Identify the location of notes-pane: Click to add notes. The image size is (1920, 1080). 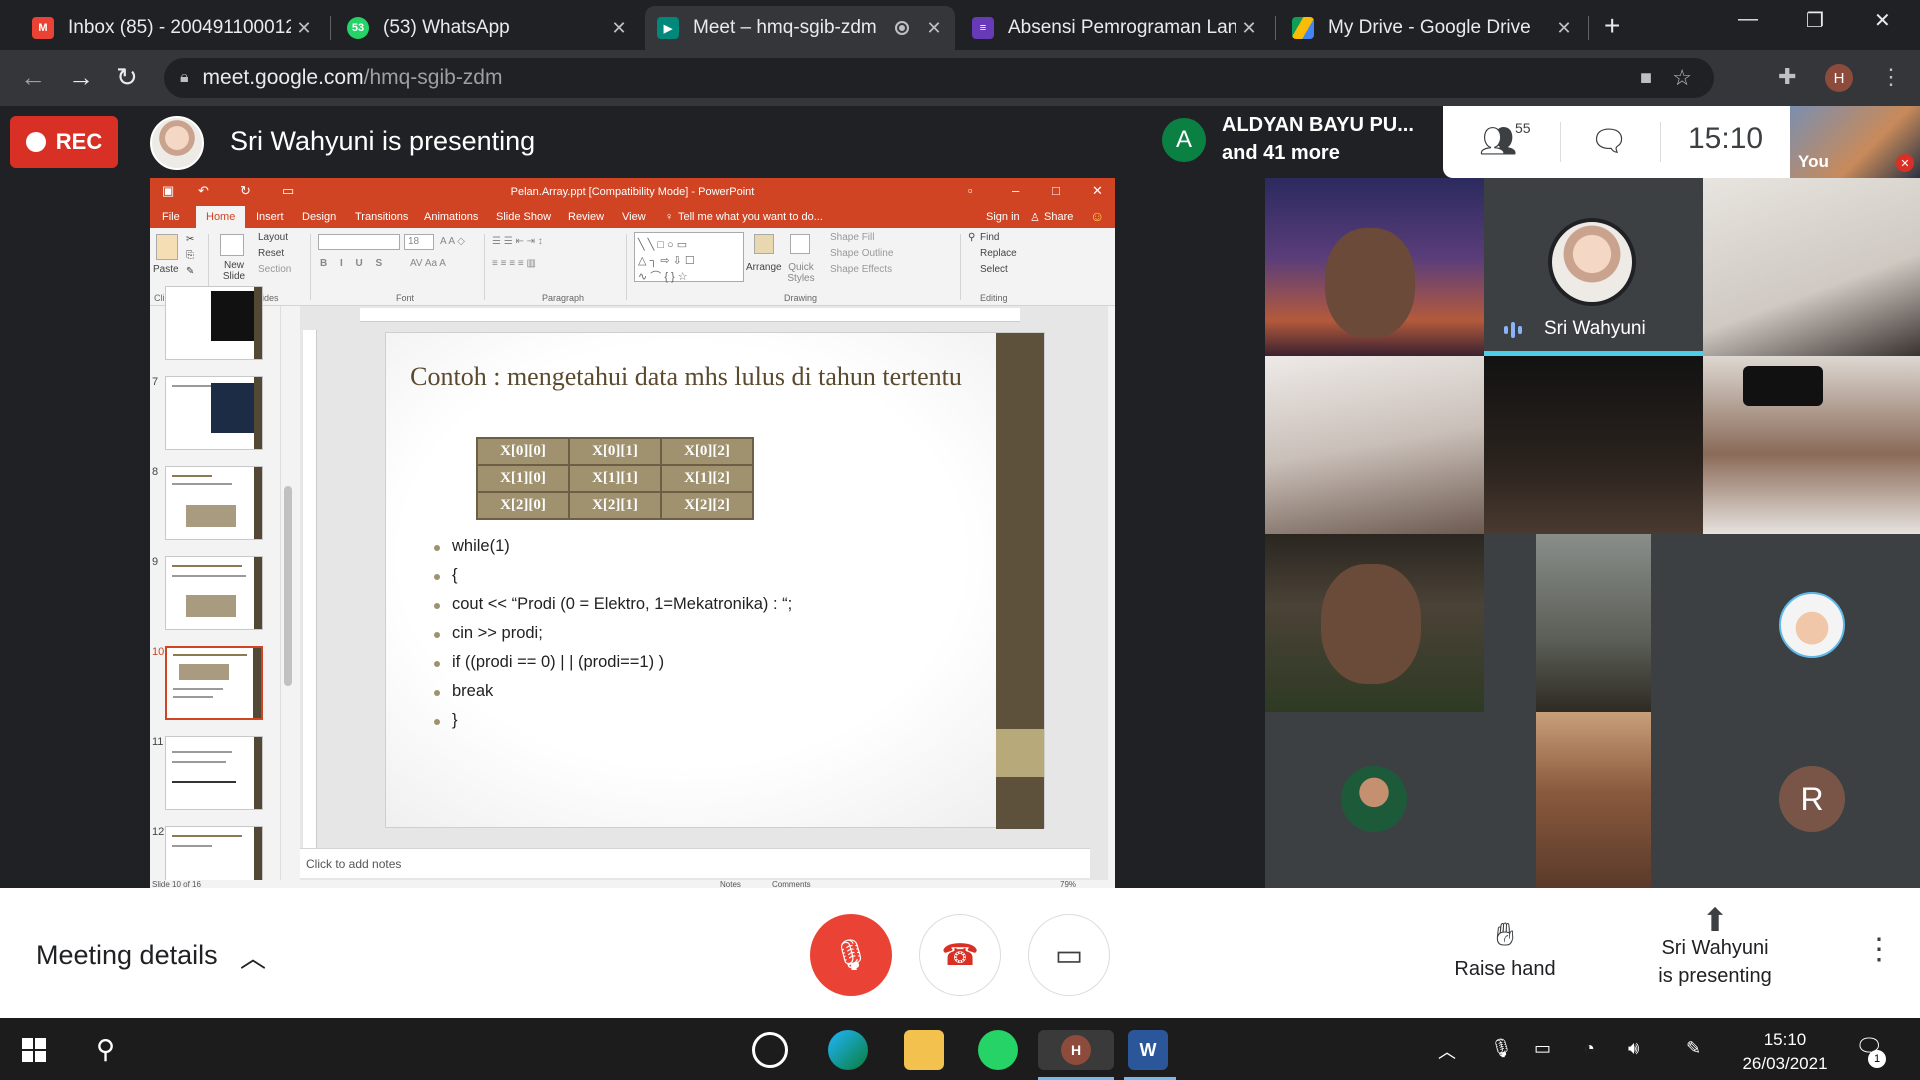
(695, 863).